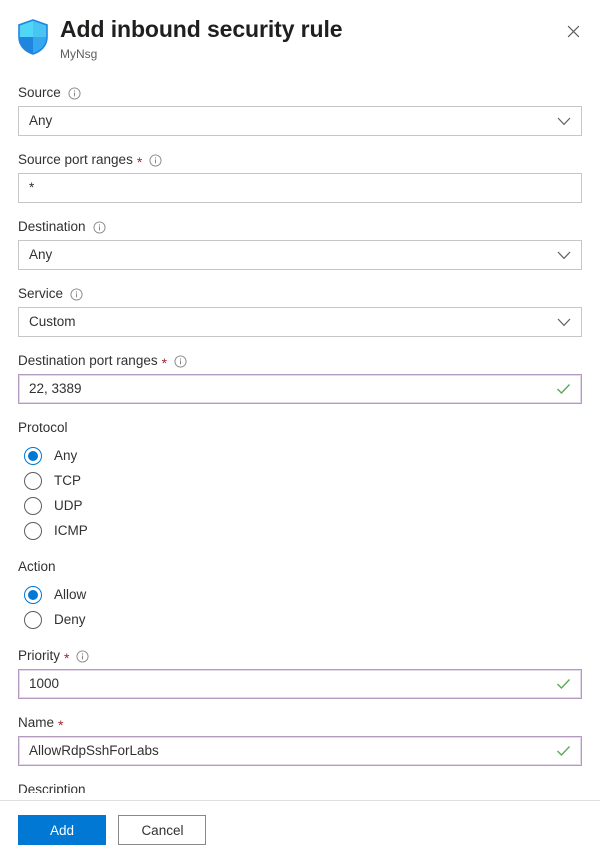  I want to click on field-priority: Priority * 1000, so click(300, 673).